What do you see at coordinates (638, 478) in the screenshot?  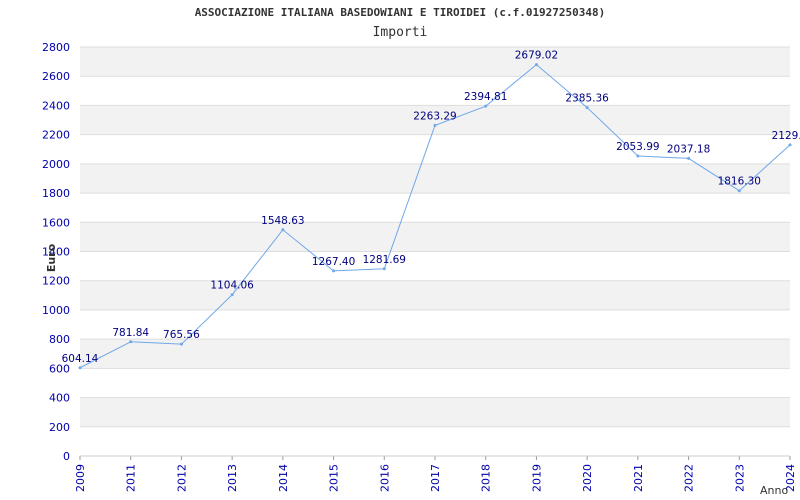 I see `x-tick-label: 2021` at bounding box center [638, 478].